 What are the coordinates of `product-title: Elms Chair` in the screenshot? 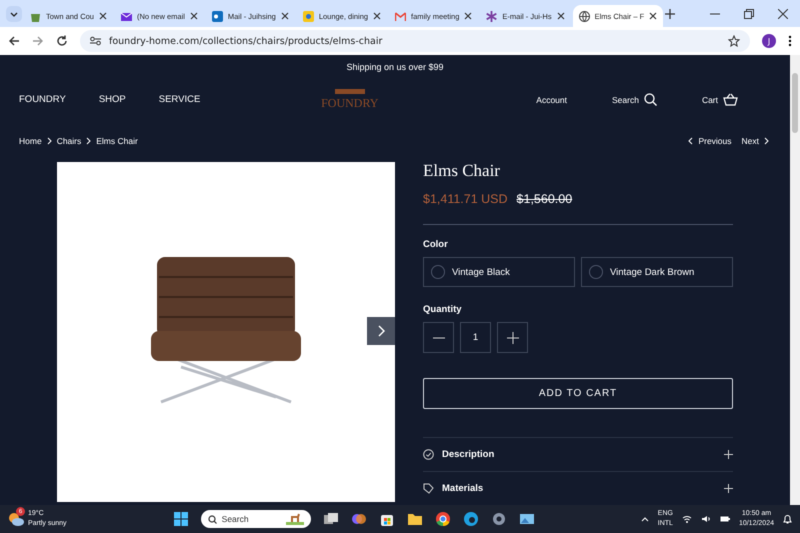 It's located at (462, 171).